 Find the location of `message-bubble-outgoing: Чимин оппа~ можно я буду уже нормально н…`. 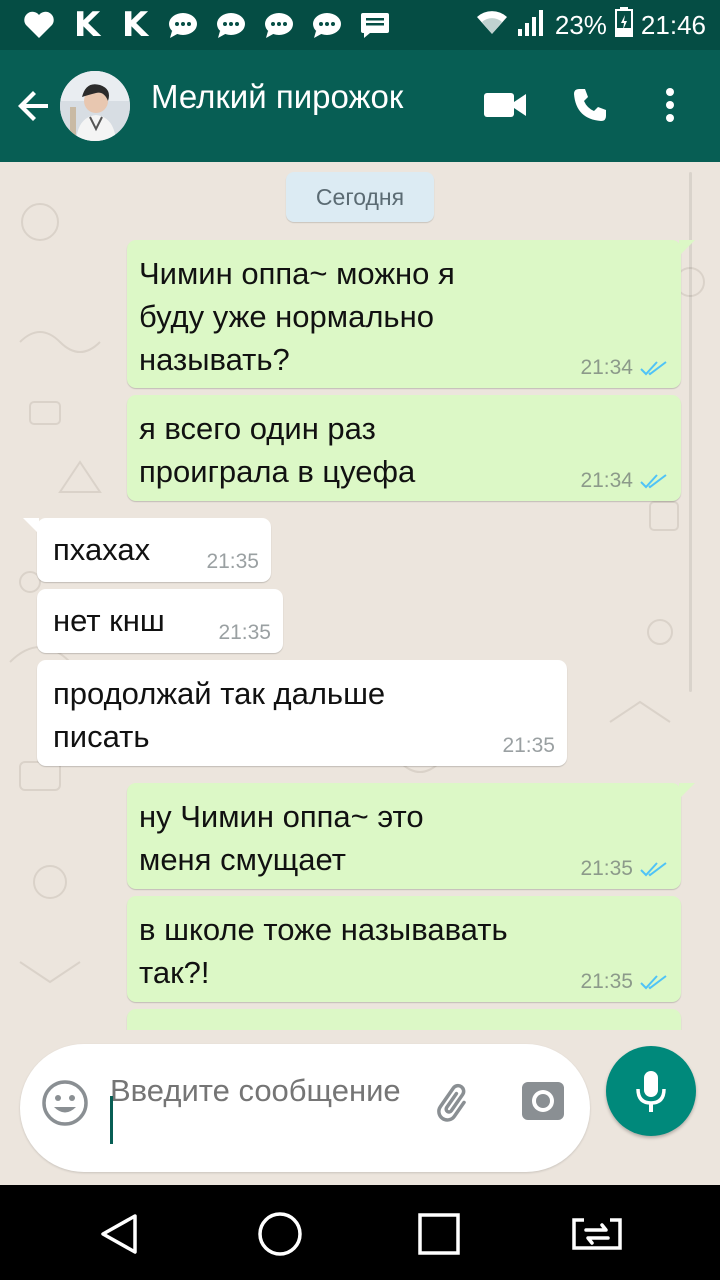

message-bubble-outgoing: Чимин оппа~ можно я буду уже нормально н… is located at coordinates (411, 314).